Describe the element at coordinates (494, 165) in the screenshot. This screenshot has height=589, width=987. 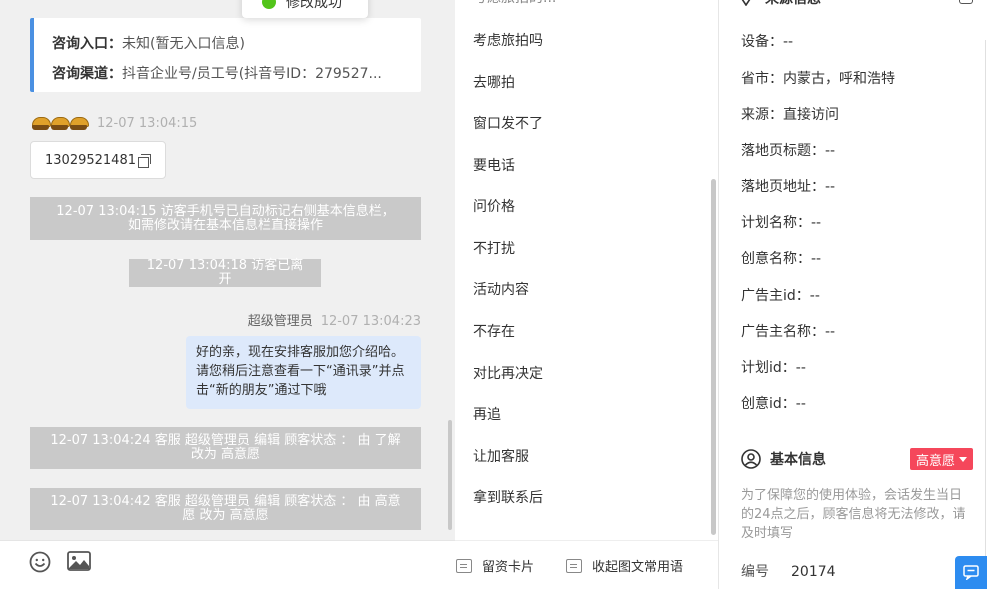
I see `phrase-item: 要电话` at that location.